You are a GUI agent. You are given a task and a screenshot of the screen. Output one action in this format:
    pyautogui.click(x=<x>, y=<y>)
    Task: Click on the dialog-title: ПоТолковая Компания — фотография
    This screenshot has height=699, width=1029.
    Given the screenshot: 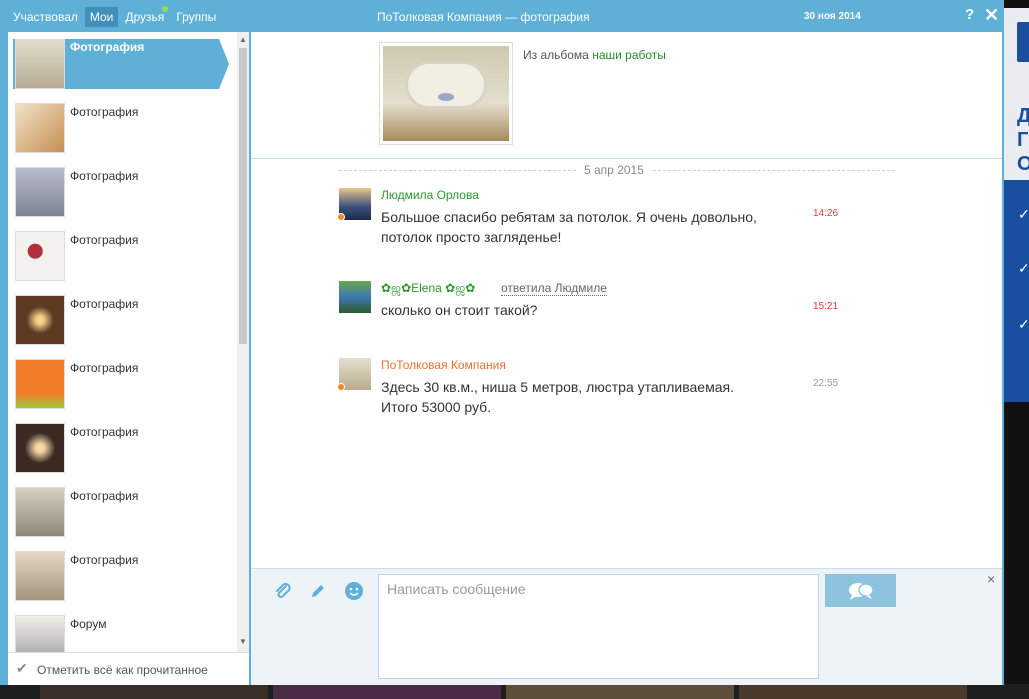 What is the action you would take?
    pyautogui.click(x=483, y=17)
    